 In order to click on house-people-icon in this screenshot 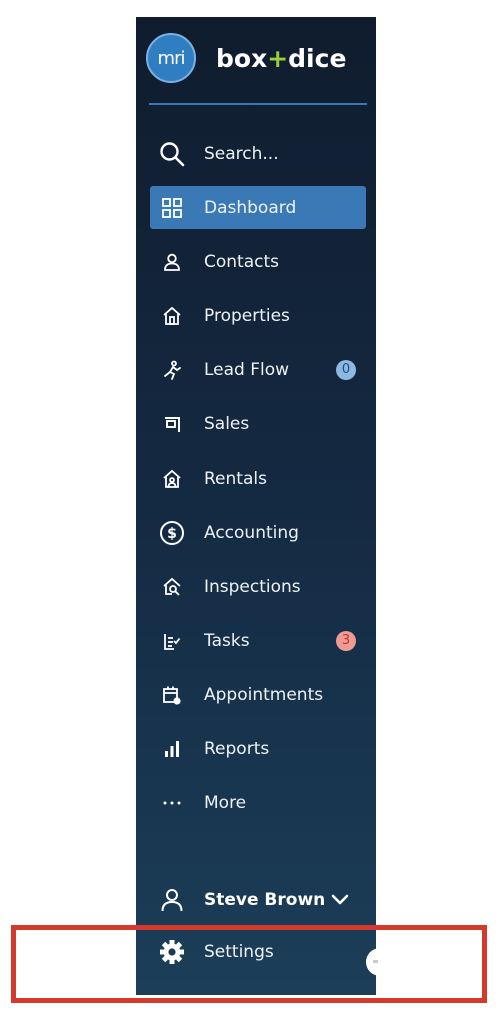, I will do `click(172, 479)`.